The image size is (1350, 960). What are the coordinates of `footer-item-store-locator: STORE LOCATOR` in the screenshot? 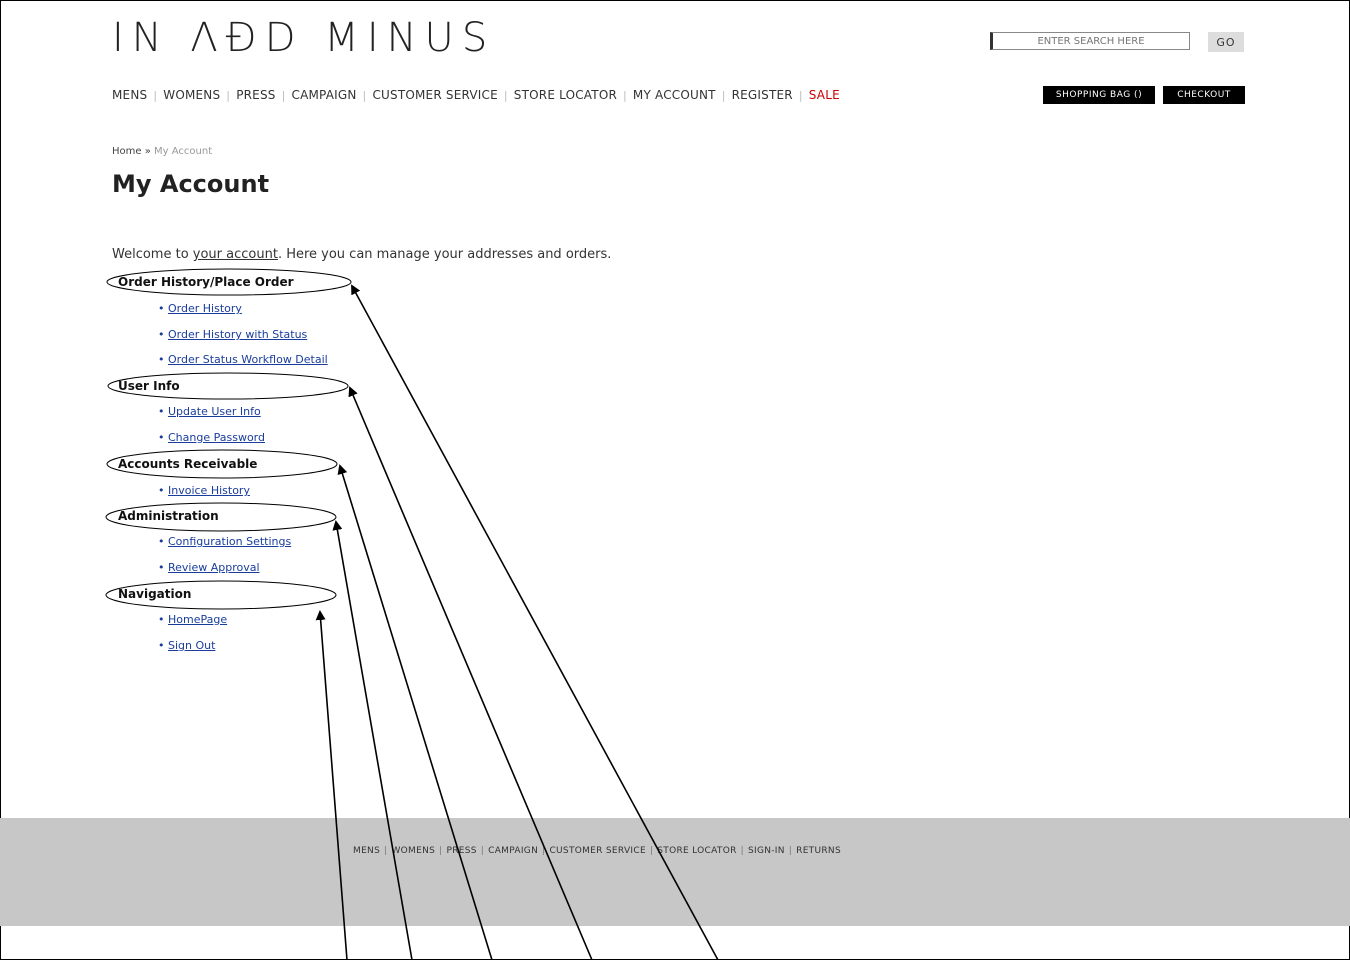 It's located at (696, 851).